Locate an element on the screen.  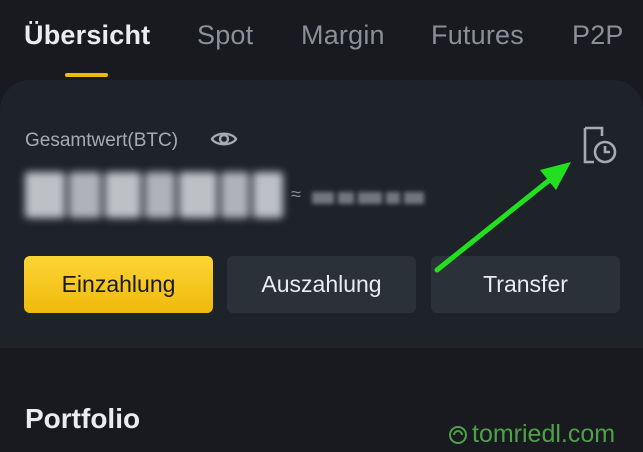
hidden-btc-balance is located at coordinates (154, 195).